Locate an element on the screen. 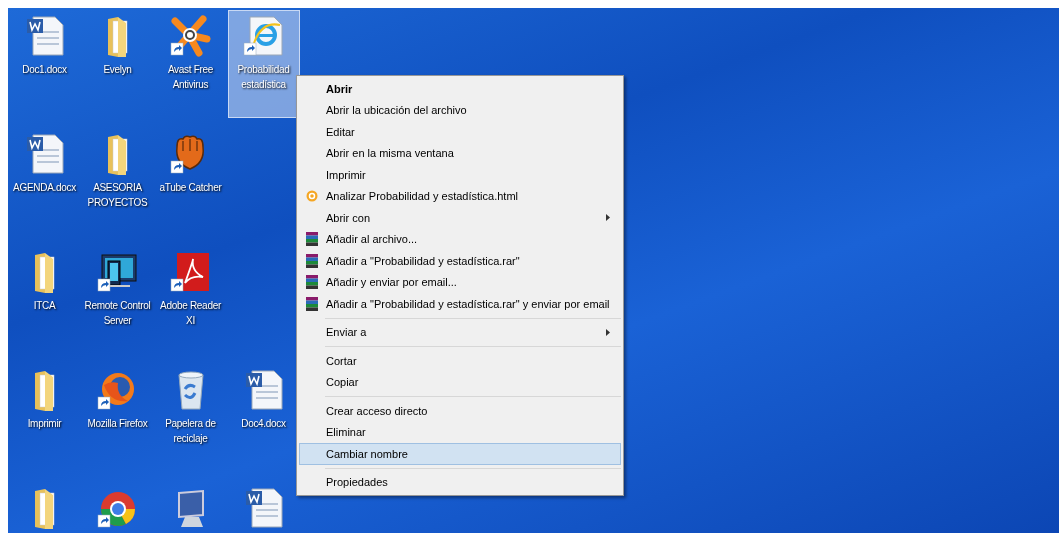 The image size is (1059, 533). menu-item: Crear acceso directo is located at coordinates (460, 411).